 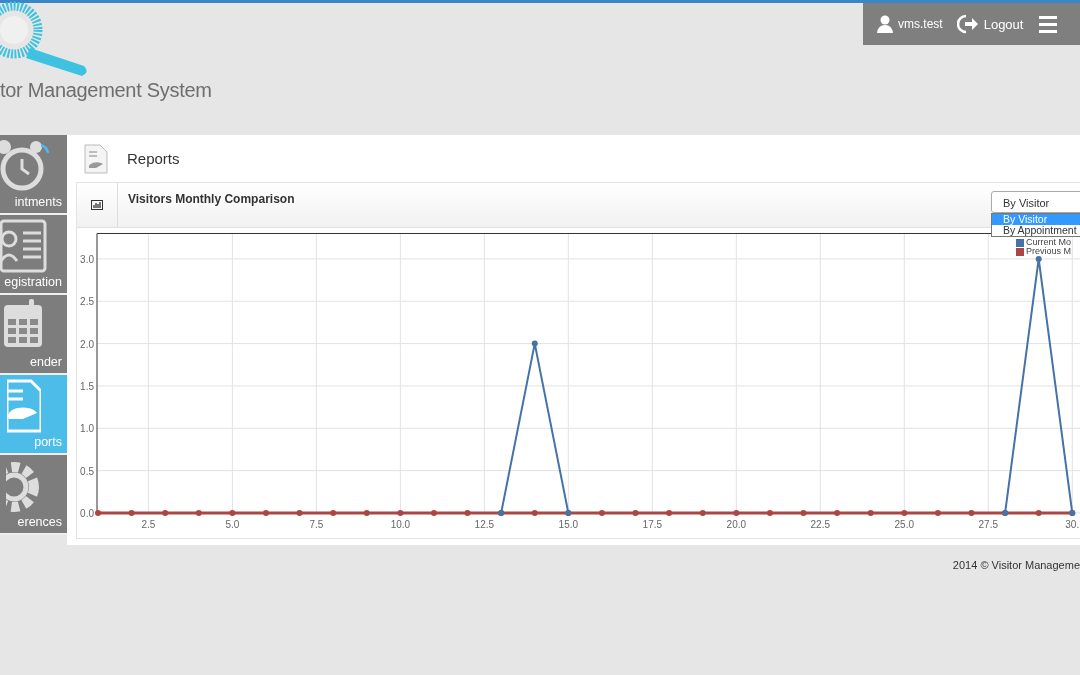 I want to click on x-tick-label: 15.0, so click(x=568, y=524).